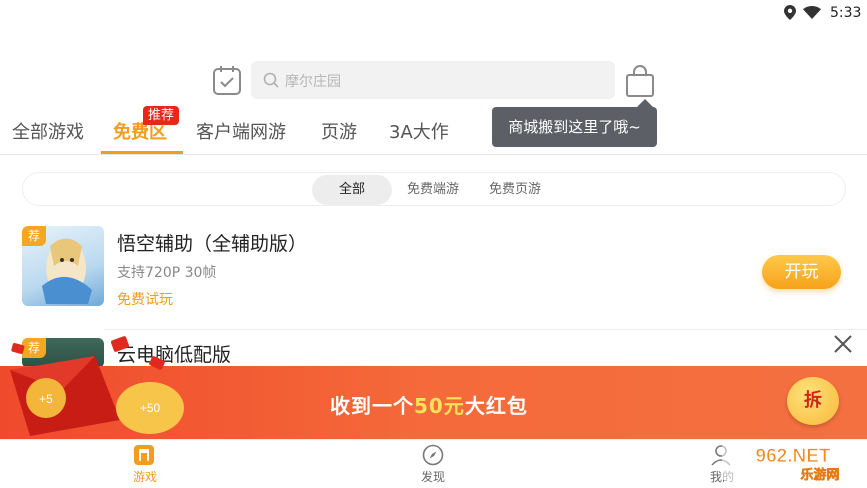 This screenshot has height=488, width=867. What do you see at coordinates (439, 406) in the screenshot?
I see `banner-amount: 50元` at bounding box center [439, 406].